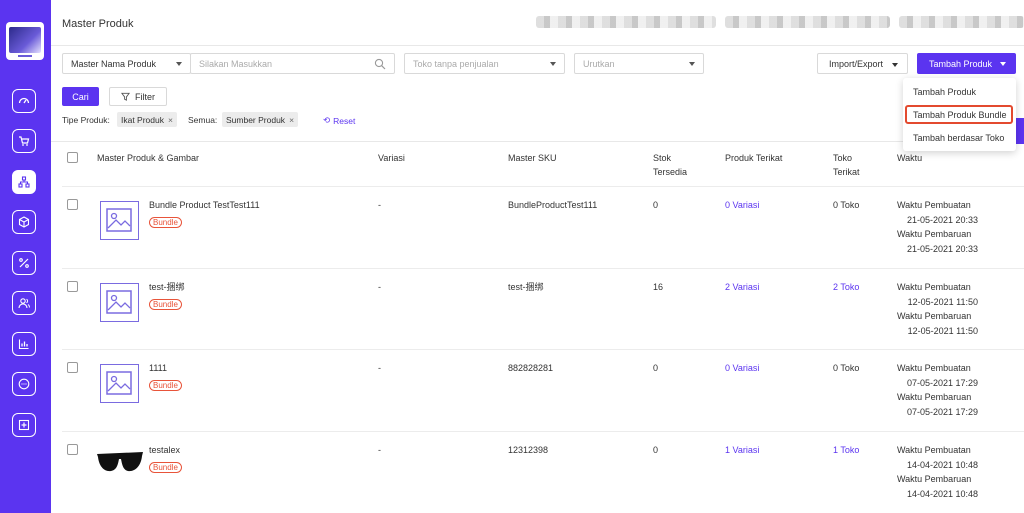  Describe the element at coordinates (25, 41) in the screenshot. I see `app-logo` at that location.